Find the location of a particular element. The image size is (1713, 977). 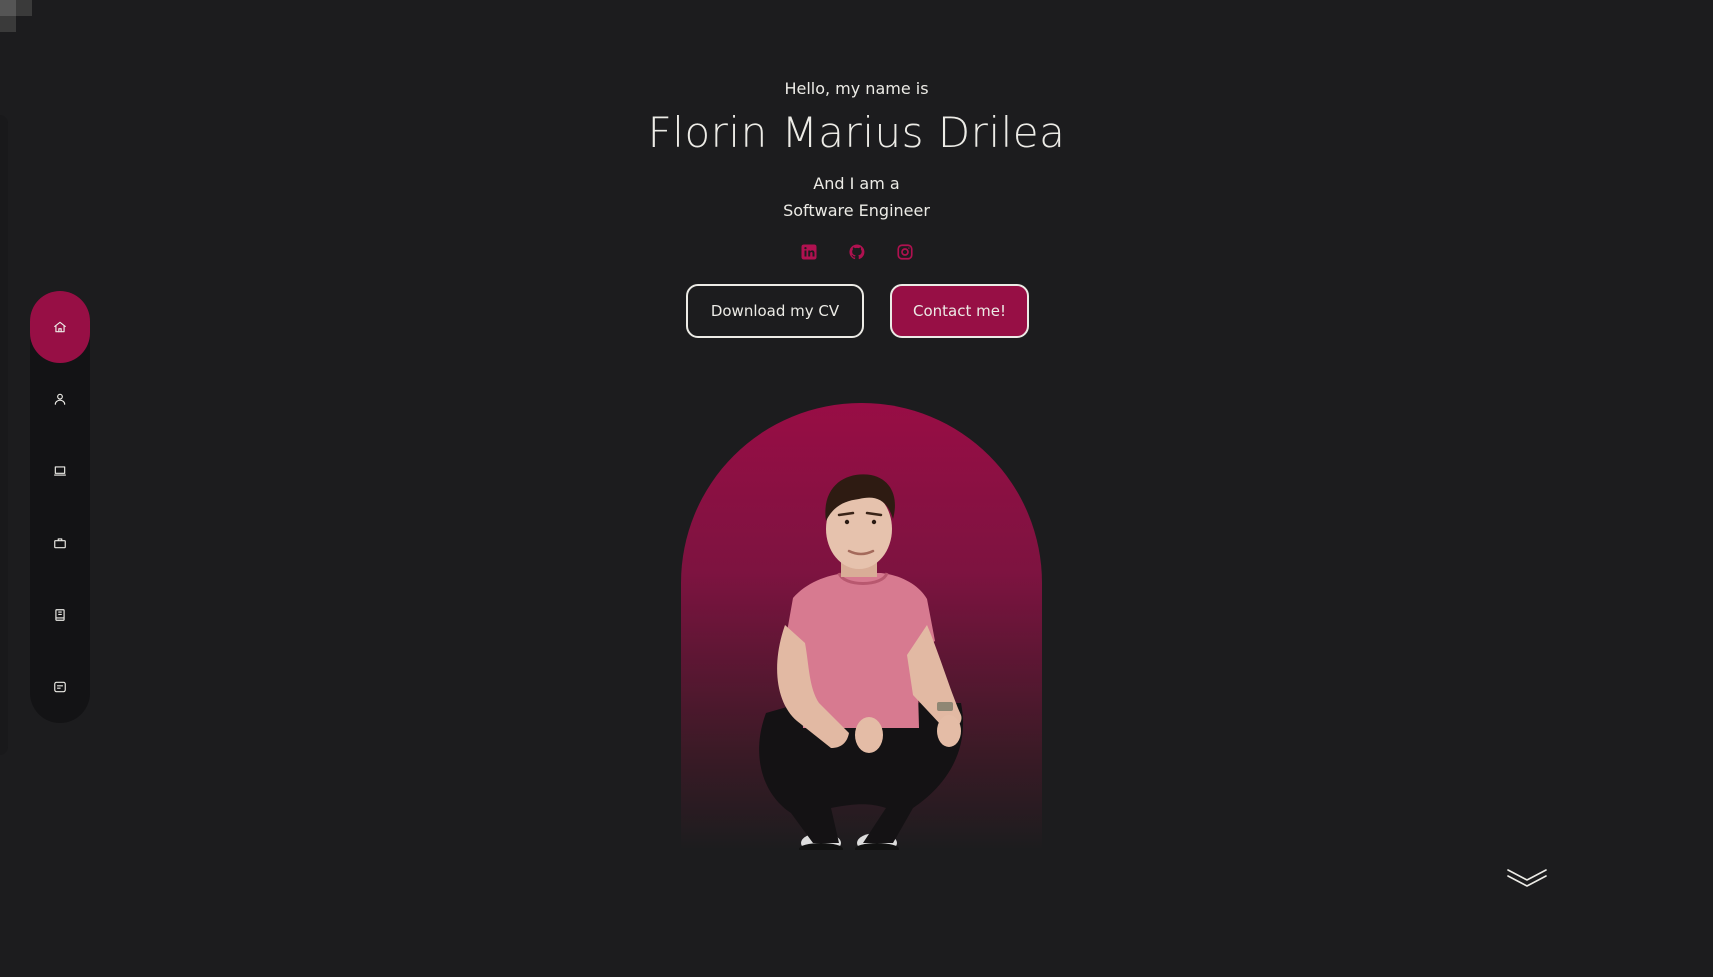

page-title: Florin Marius Drilea is located at coordinates (856, 132).